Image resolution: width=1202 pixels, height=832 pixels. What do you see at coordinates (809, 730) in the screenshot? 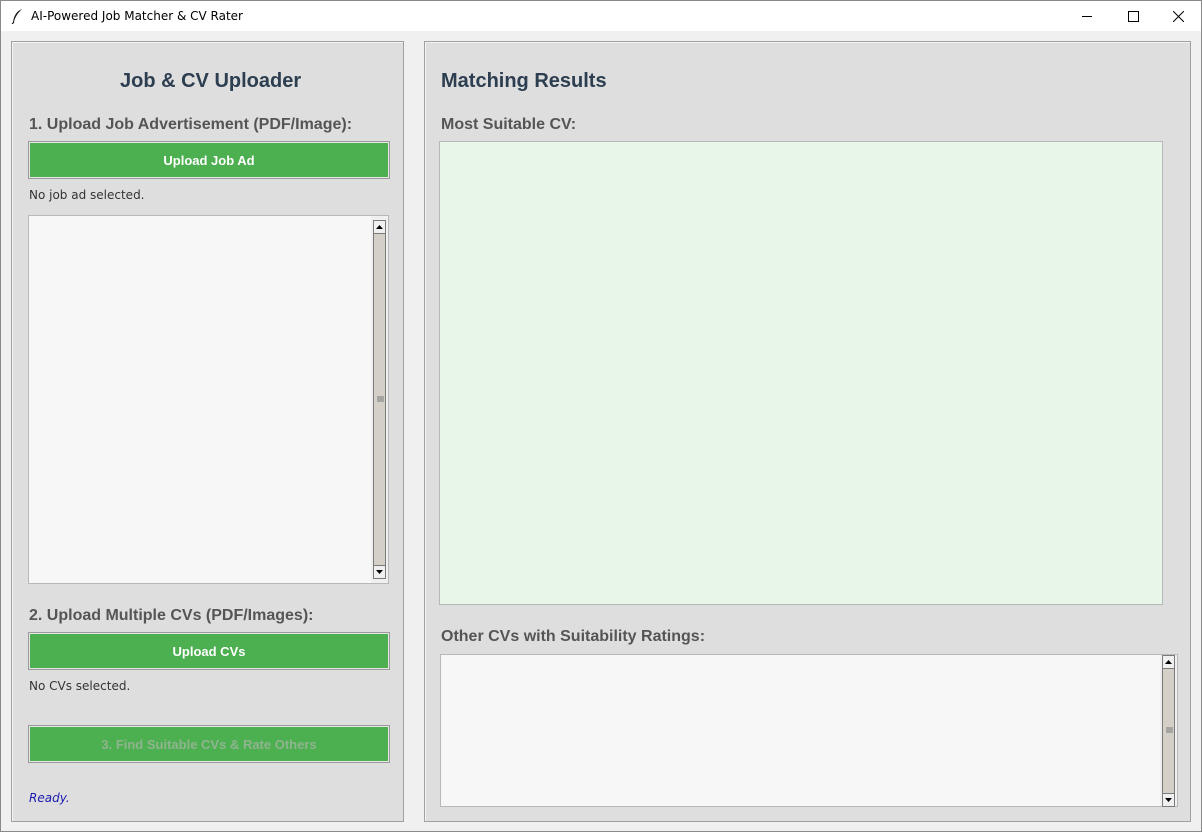
I see `other-cvs-textbox` at bounding box center [809, 730].